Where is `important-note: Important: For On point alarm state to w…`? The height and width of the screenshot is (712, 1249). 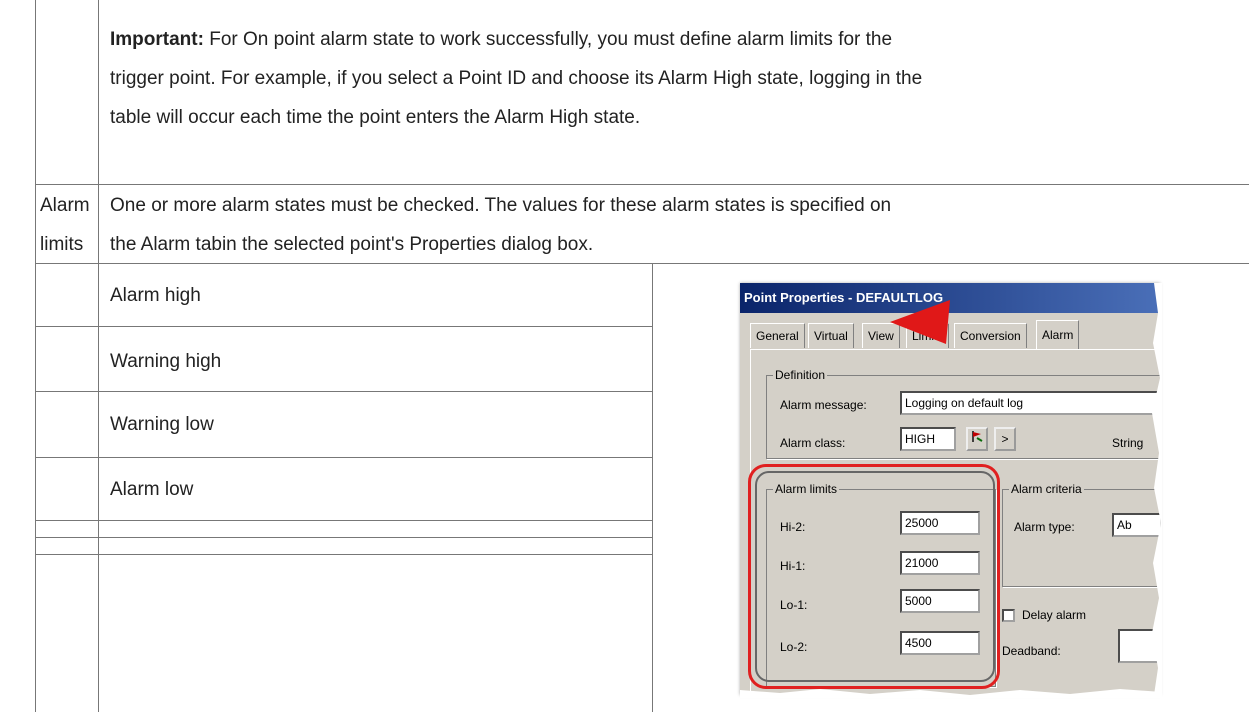 important-note: Important: For On point alarm state to w… is located at coordinates (675, 78).